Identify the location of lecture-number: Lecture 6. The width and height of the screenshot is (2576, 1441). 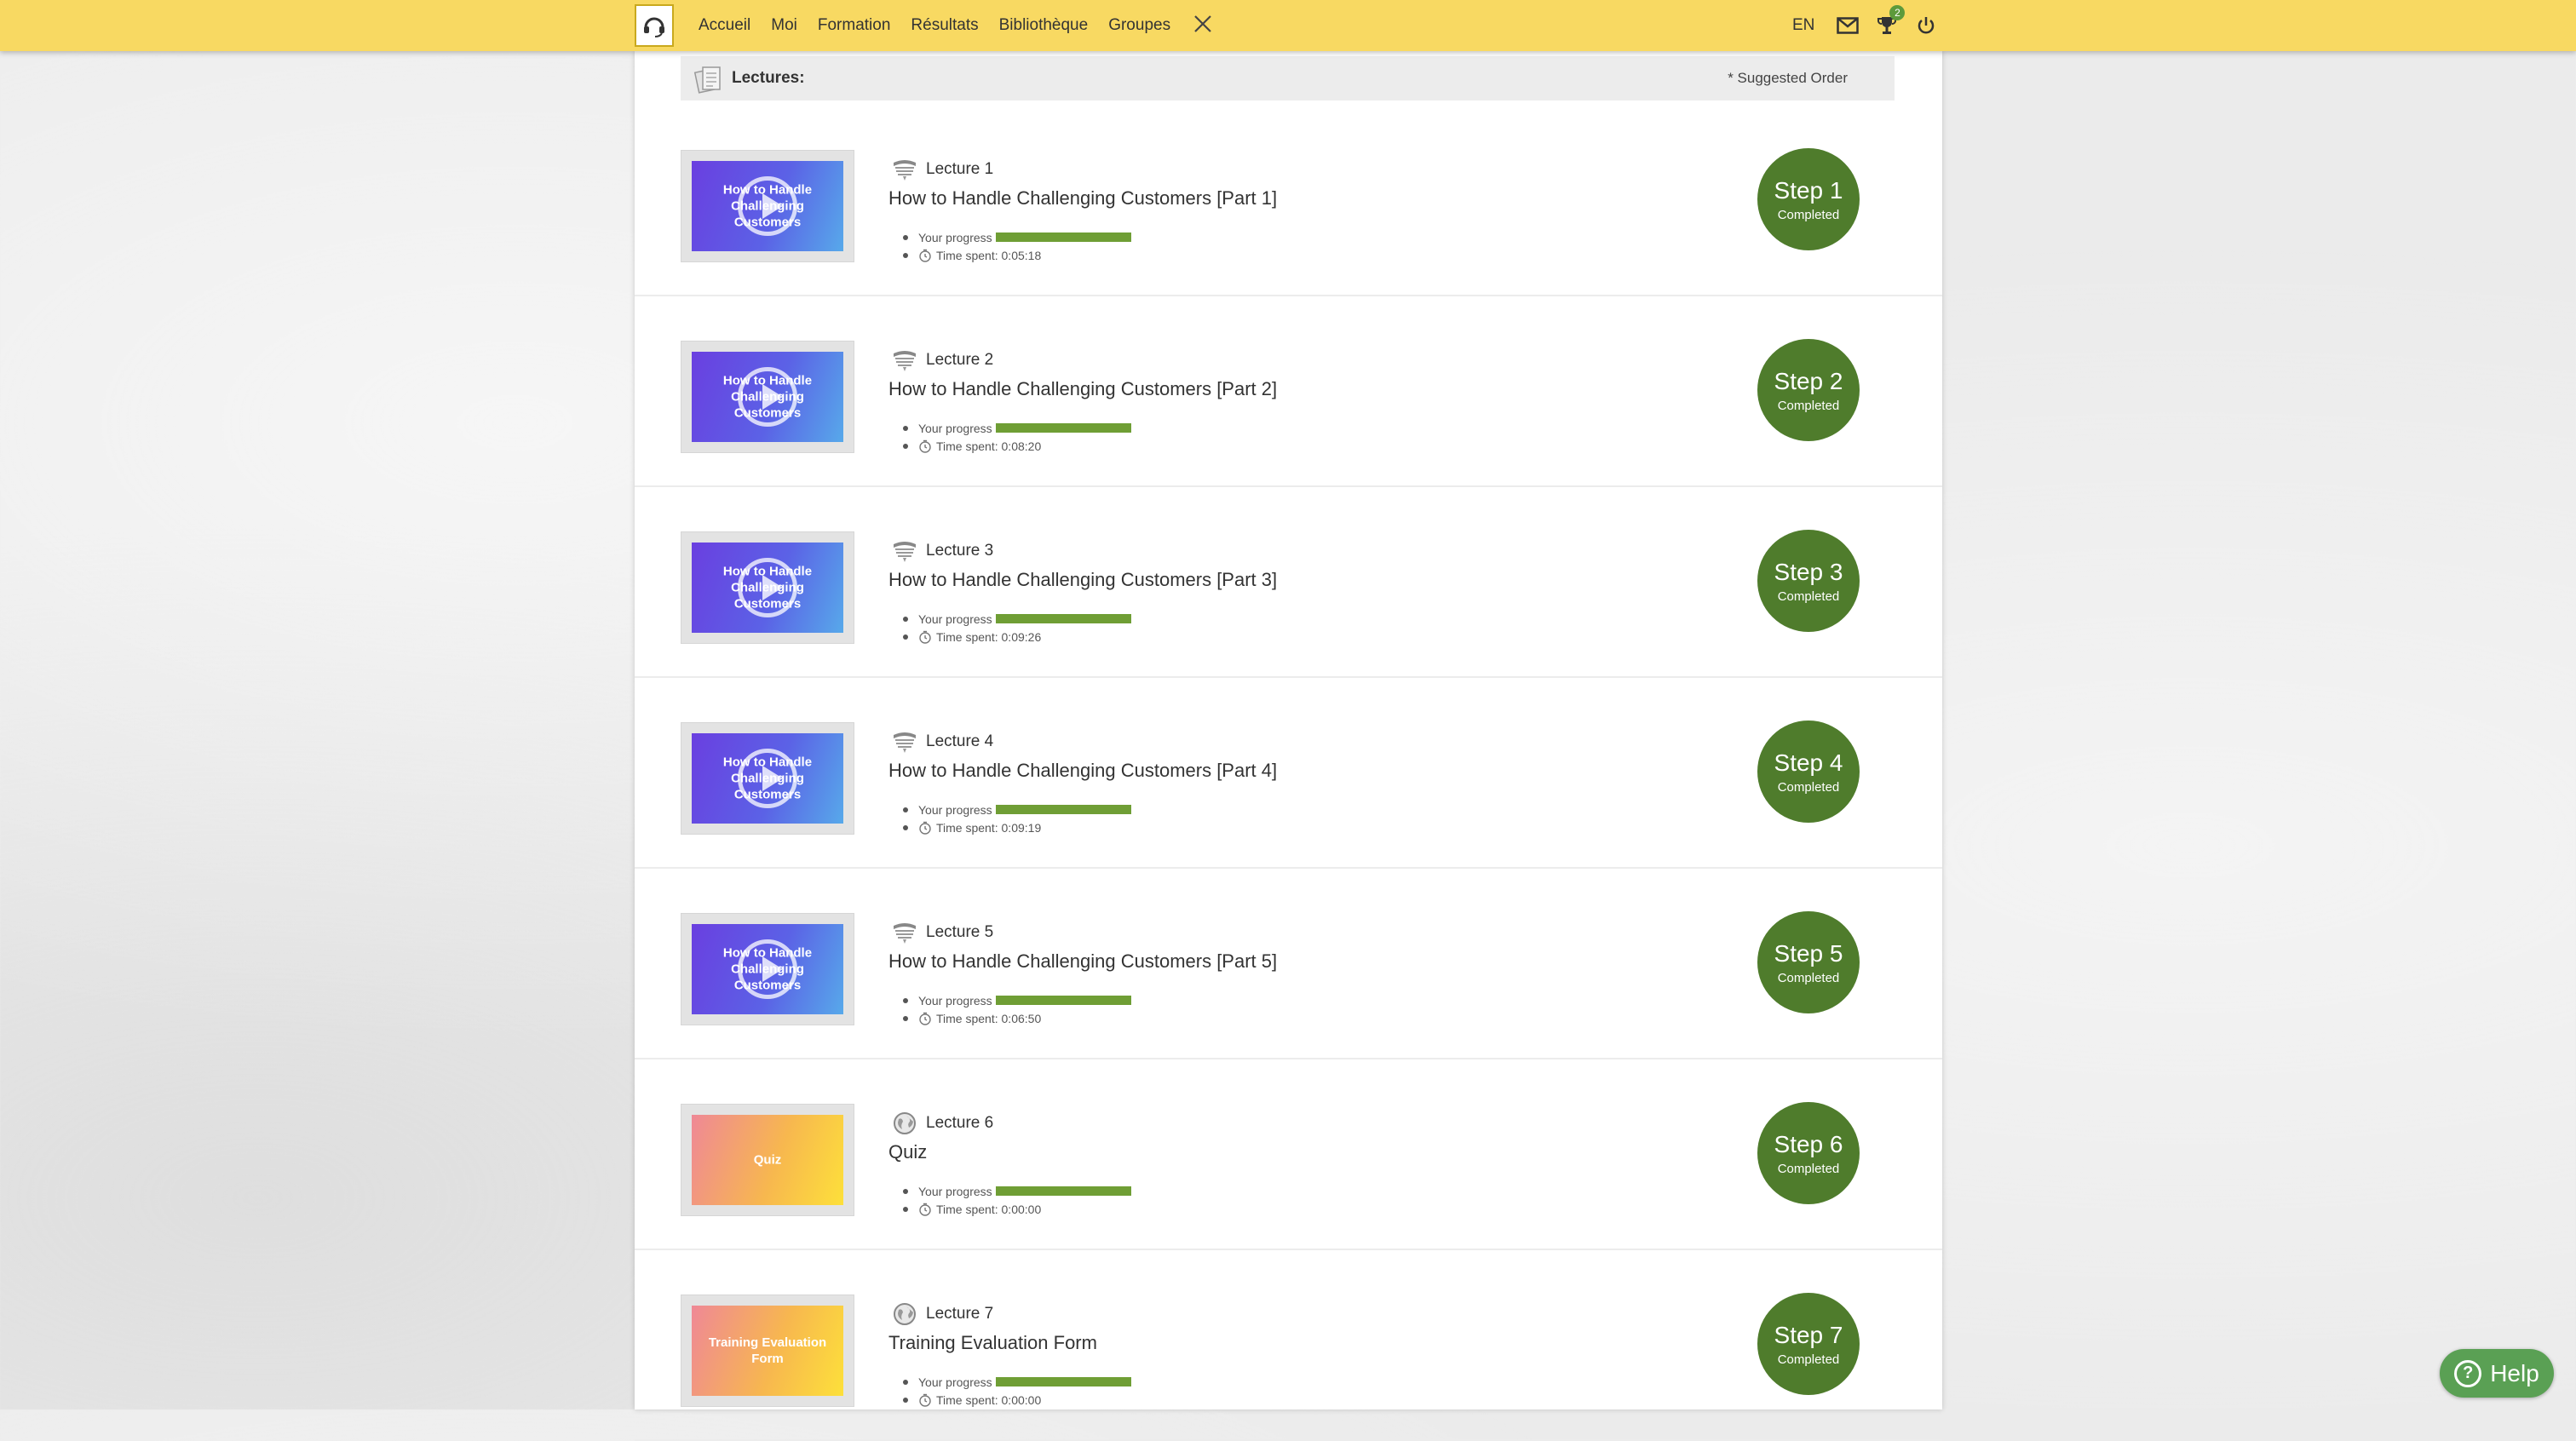
(960, 1123).